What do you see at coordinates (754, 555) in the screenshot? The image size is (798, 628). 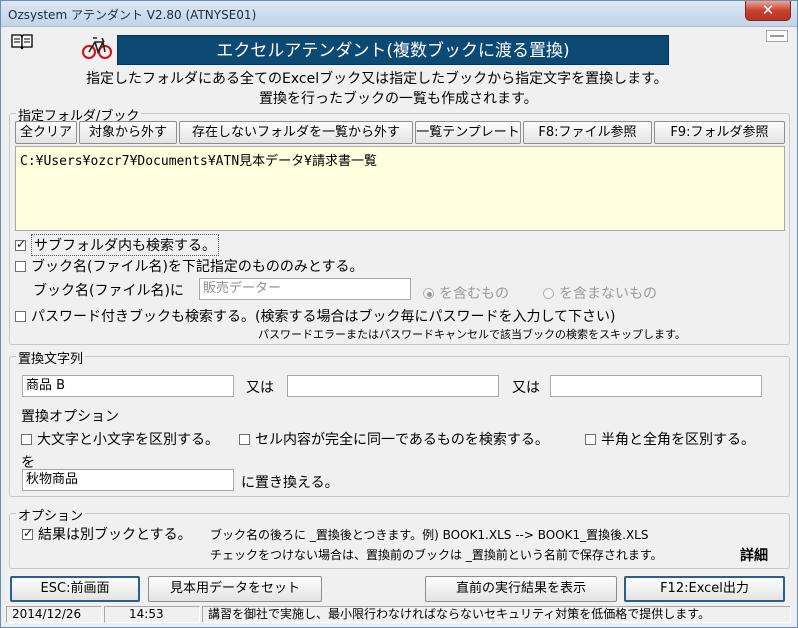 I see `detail-link: 詳細` at bounding box center [754, 555].